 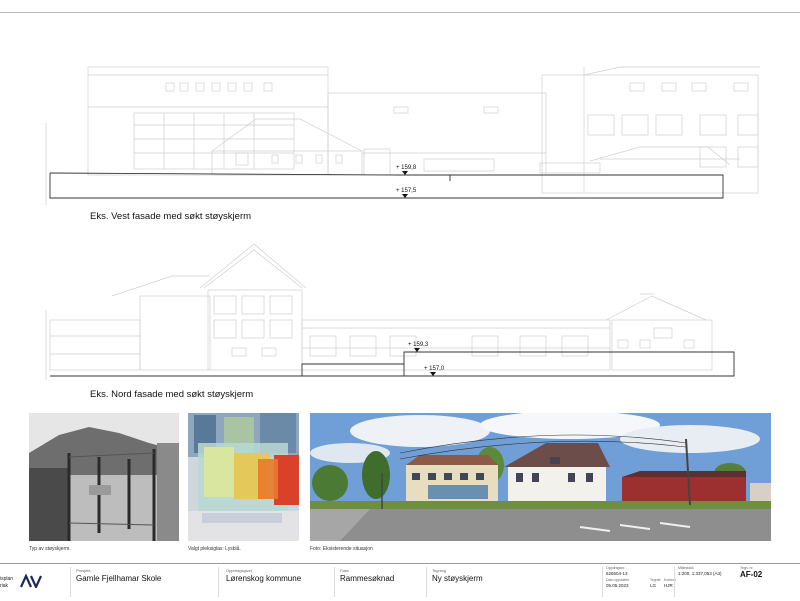 What do you see at coordinates (655, 580) in the screenshot?
I see `drawn-by-label: Tegnet` at bounding box center [655, 580].